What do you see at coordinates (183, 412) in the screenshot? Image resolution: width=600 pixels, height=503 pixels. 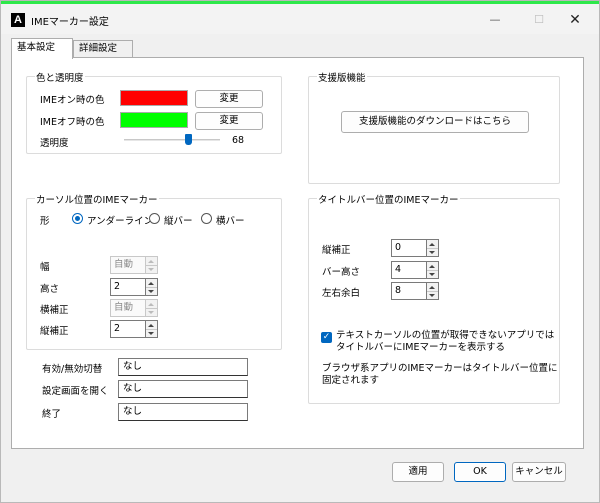 I see `exit-hotkey-field: なし` at bounding box center [183, 412].